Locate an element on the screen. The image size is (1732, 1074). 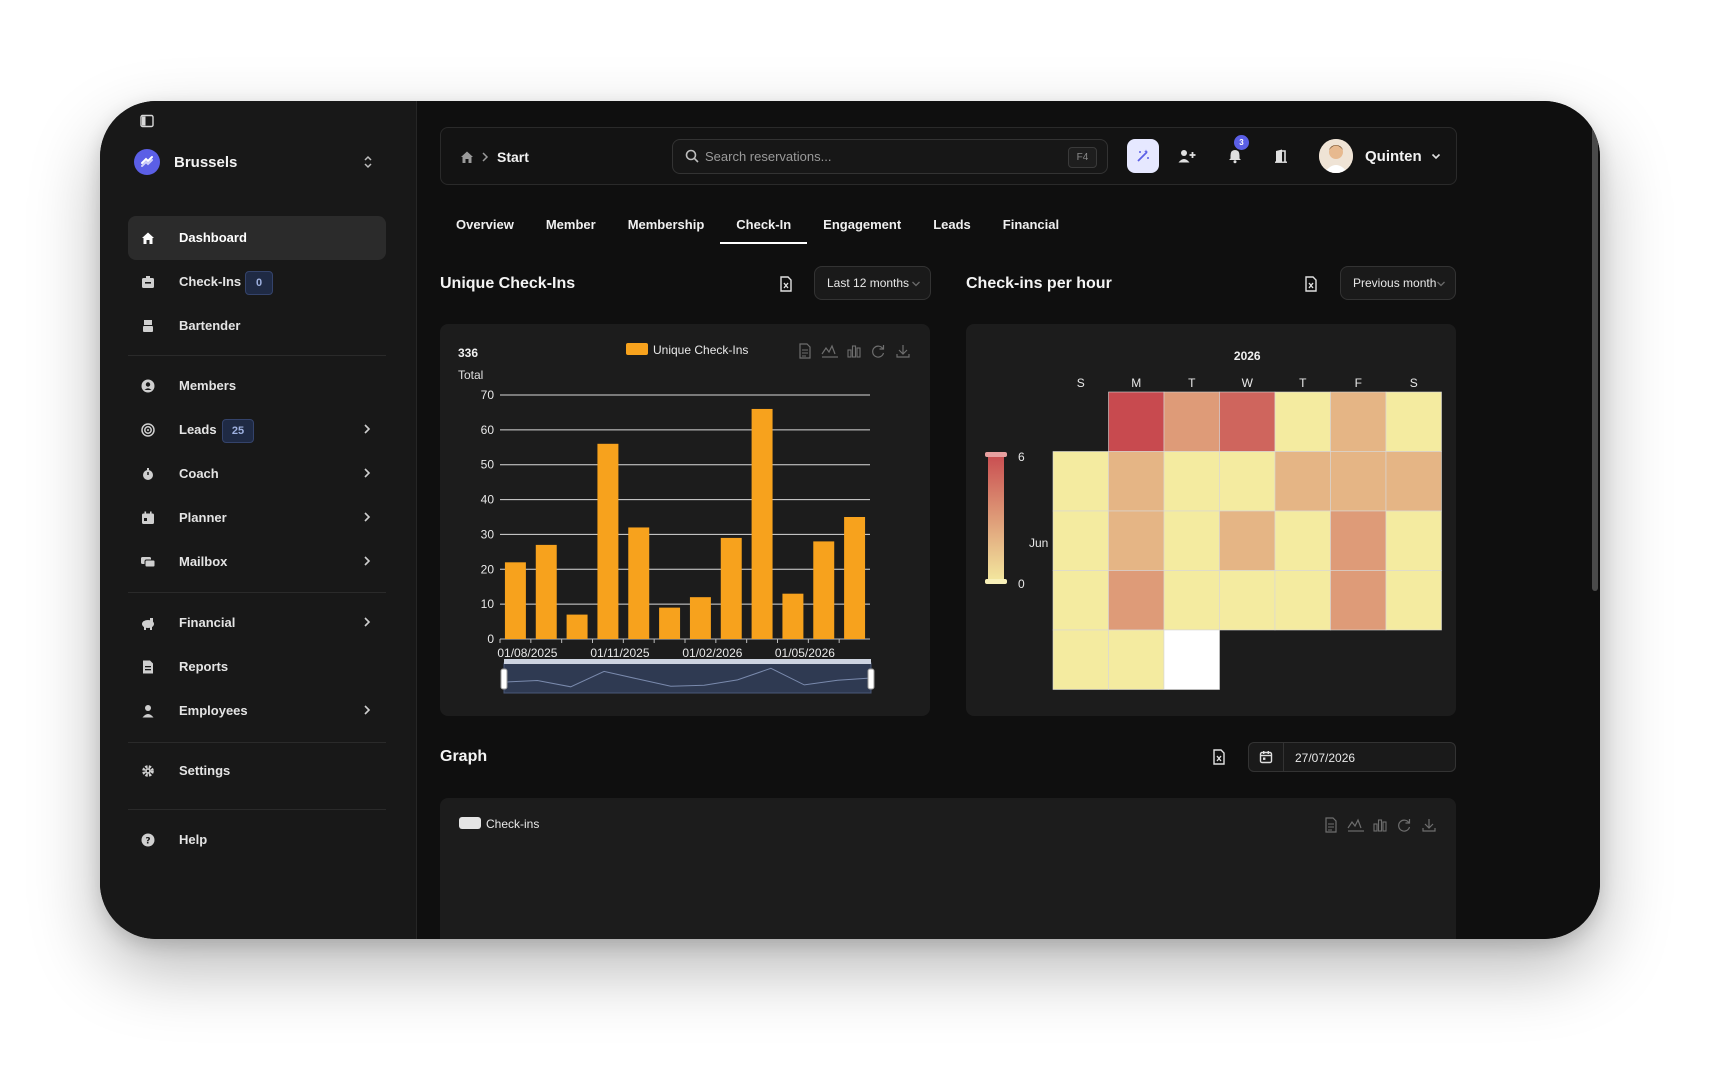
tab-leads: Leads is located at coordinates (952, 225).